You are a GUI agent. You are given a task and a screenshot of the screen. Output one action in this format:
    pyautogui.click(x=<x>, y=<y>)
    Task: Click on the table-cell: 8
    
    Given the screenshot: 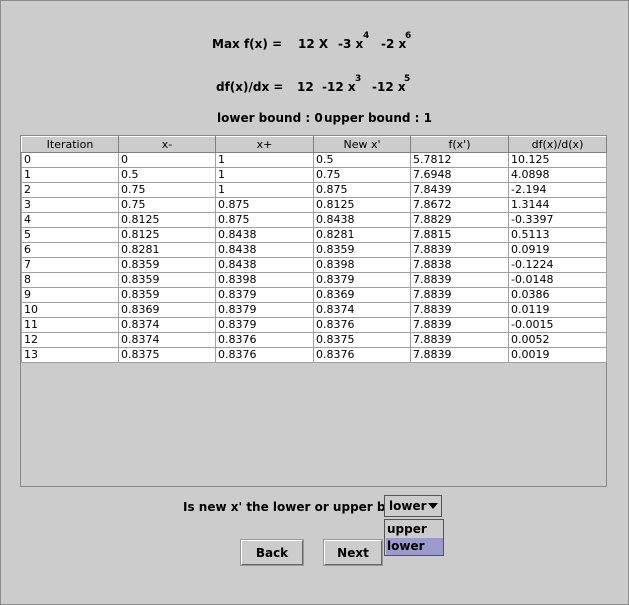 What is the action you would take?
    pyautogui.click(x=70, y=280)
    